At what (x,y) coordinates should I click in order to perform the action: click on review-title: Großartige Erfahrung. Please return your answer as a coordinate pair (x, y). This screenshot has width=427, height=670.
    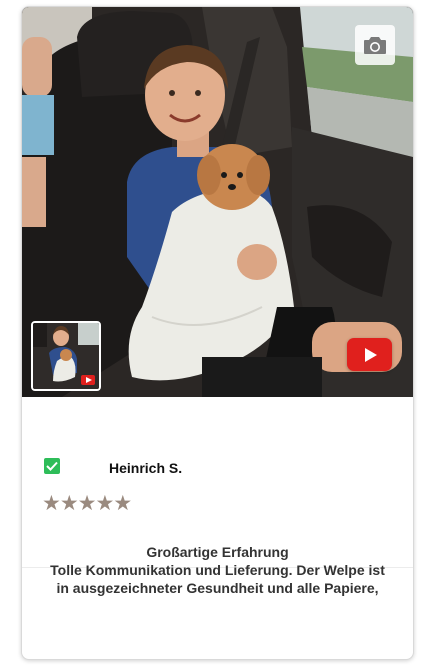
    Looking at the image, I should click on (217, 552).